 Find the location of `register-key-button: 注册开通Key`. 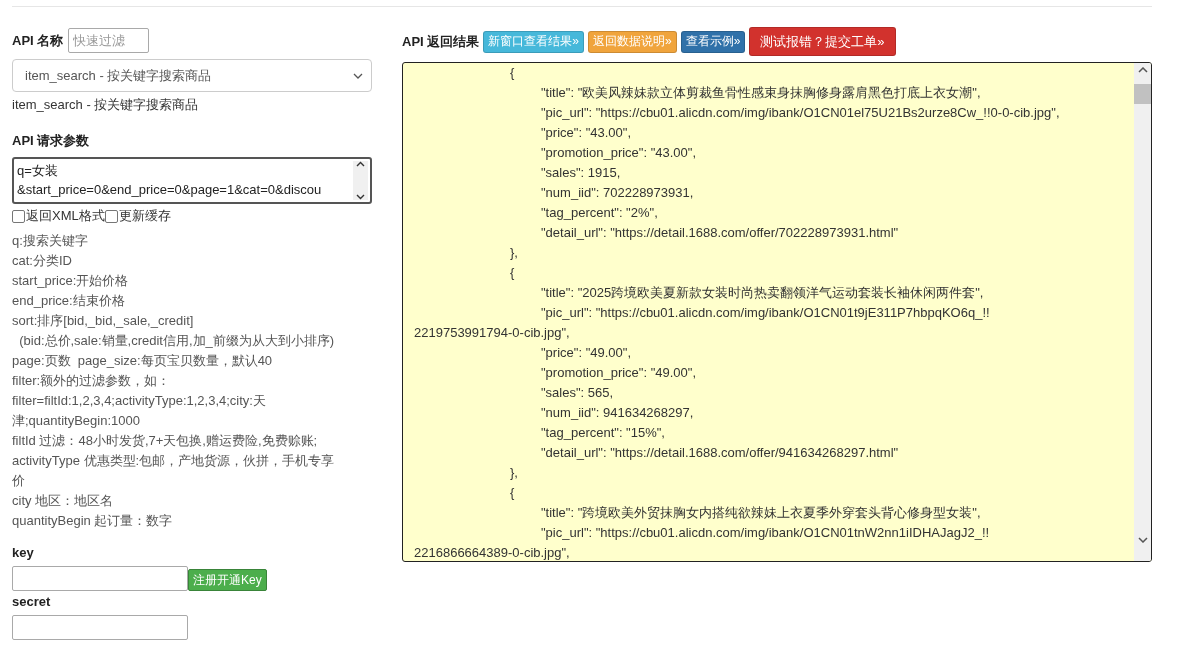

register-key-button: 注册开通Key is located at coordinates (227, 580).